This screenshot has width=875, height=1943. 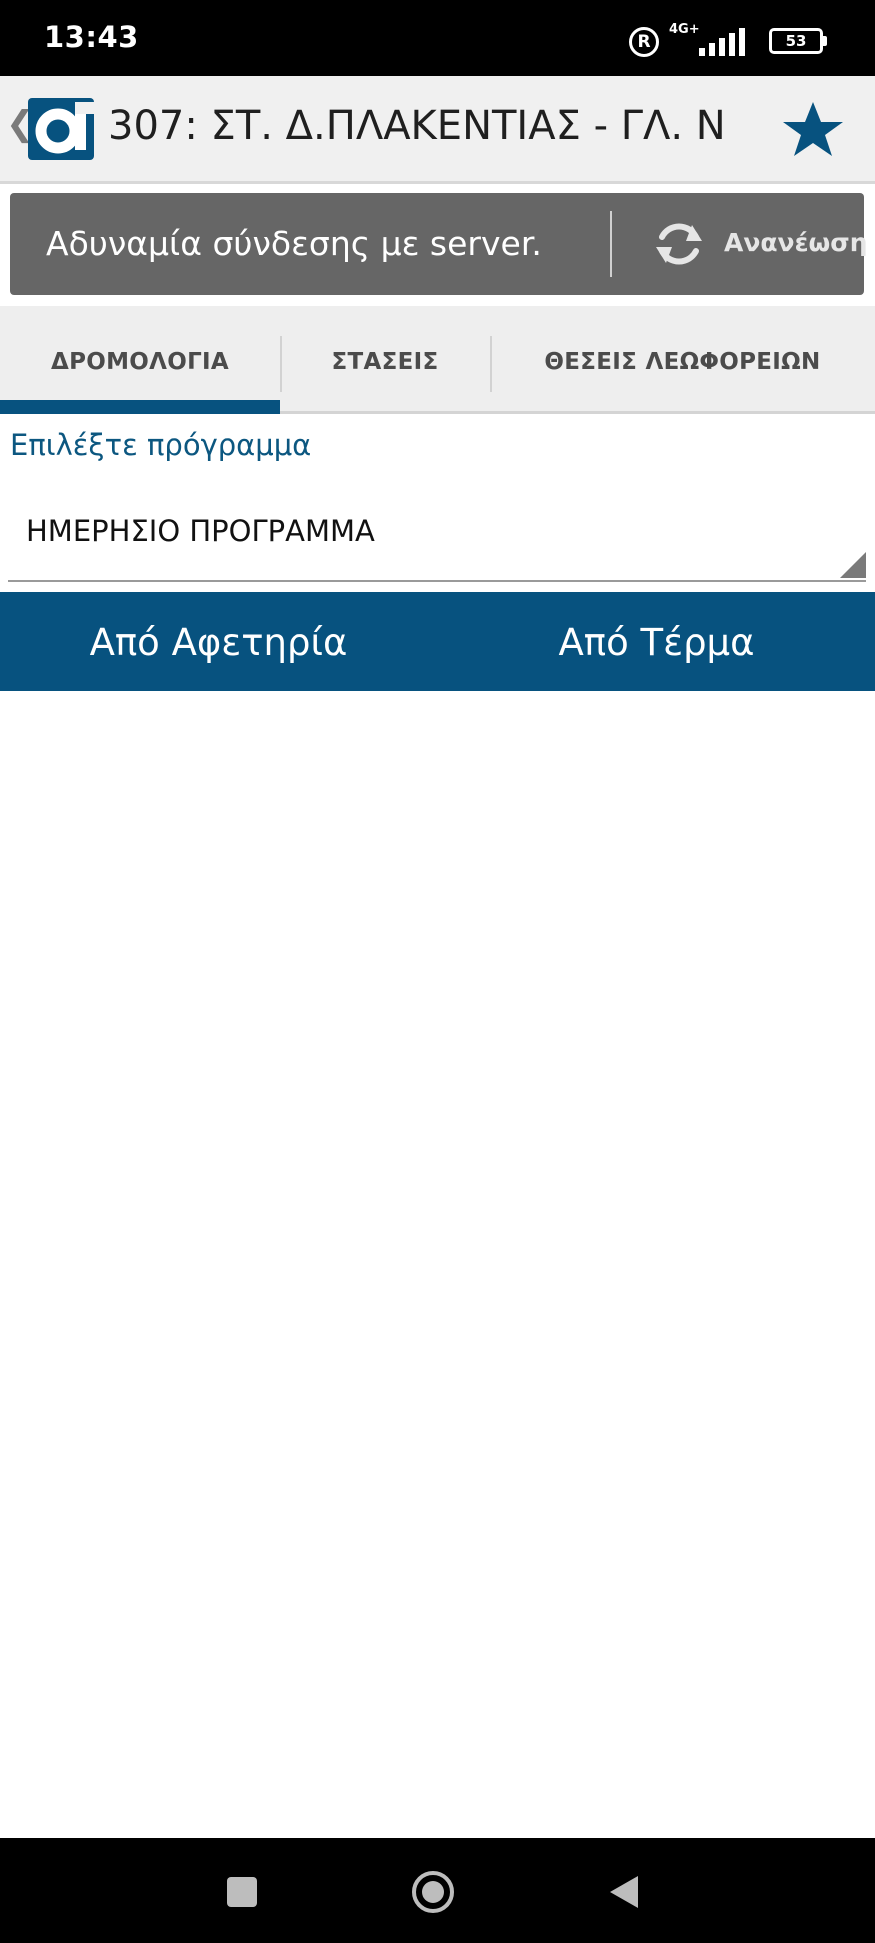 I want to click on refresh-label: Ανανέωση, so click(x=796, y=242).